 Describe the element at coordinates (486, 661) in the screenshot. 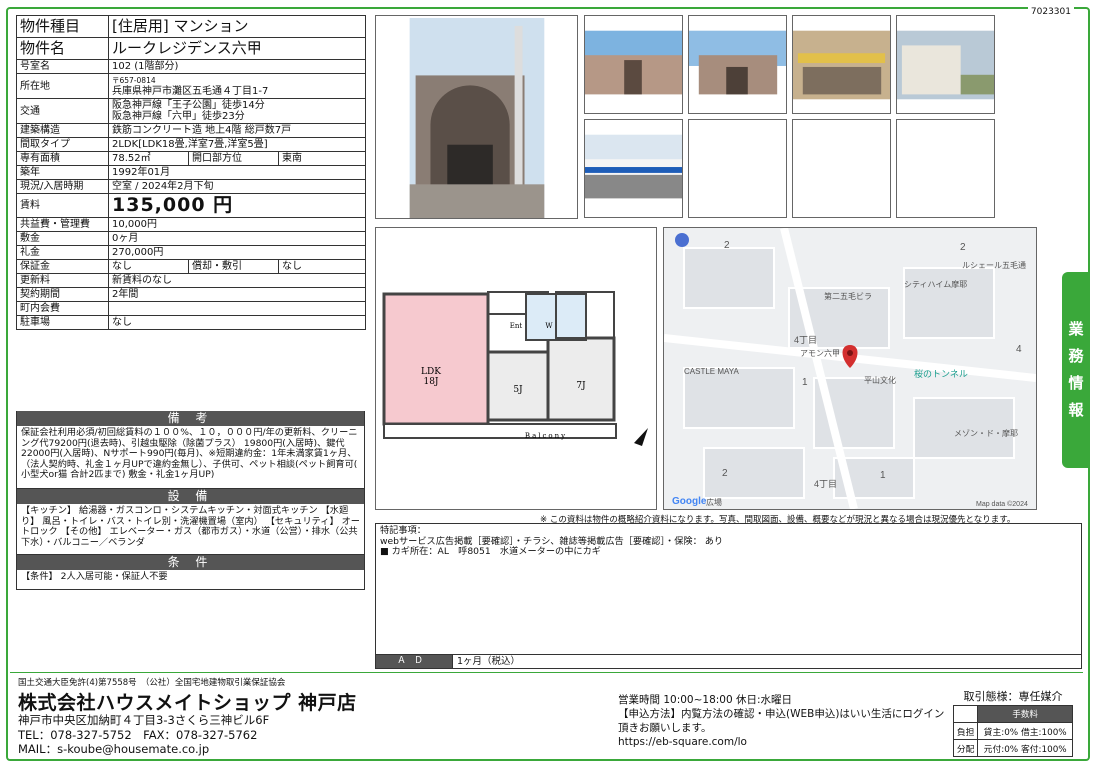

I see `ad-value: 1ヶ月（税込）` at that location.